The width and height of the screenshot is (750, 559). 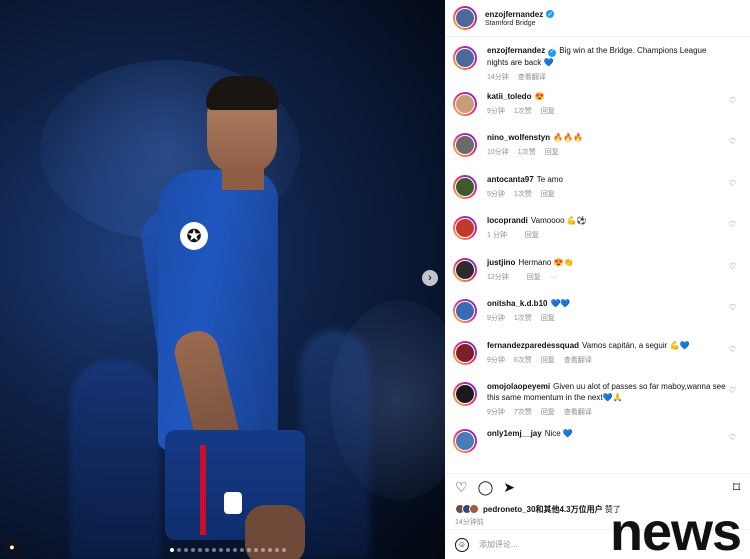 What do you see at coordinates (514, 14) in the screenshot?
I see `username-text: enzojfernandez` at bounding box center [514, 14].